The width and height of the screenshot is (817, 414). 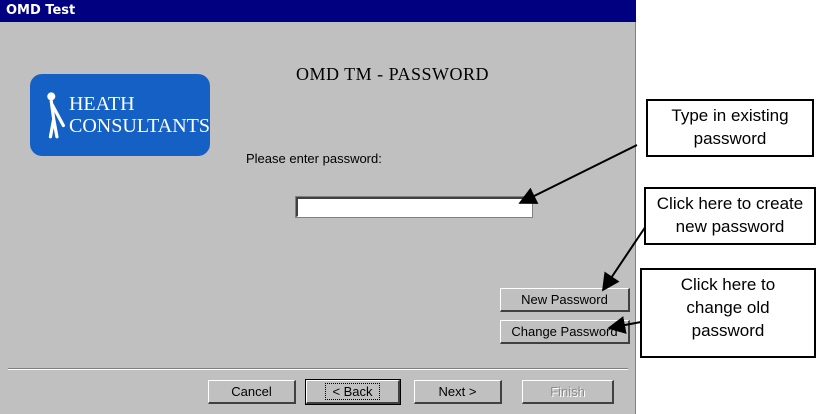 I want to click on callout-existing-password: Type in existing password, so click(x=730, y=128).